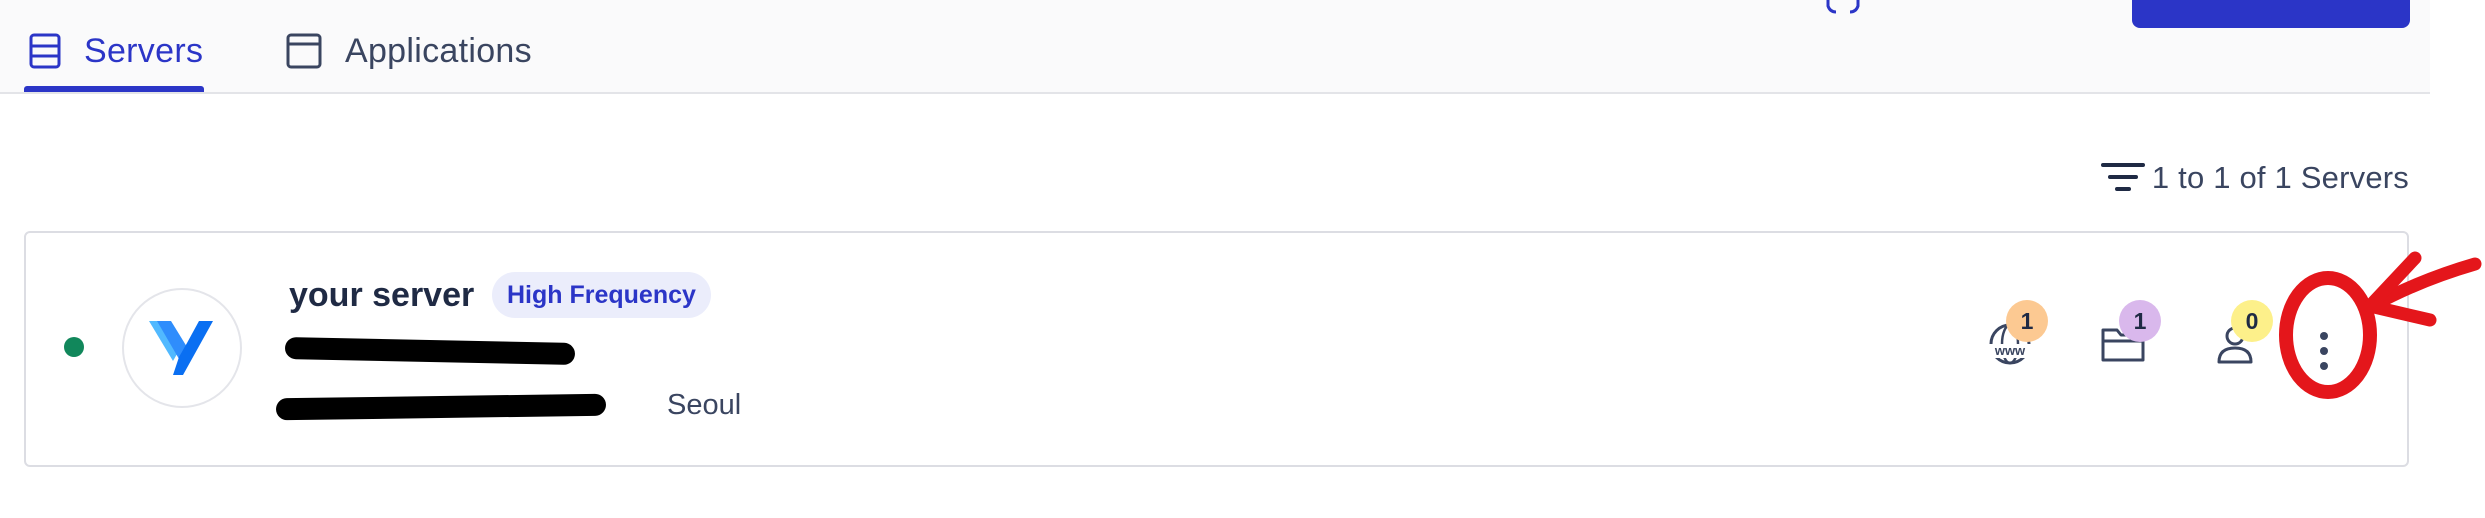 The width and height of the screenshot is (2485, 518). I want to click on filter-icon, so click(2123, 177).